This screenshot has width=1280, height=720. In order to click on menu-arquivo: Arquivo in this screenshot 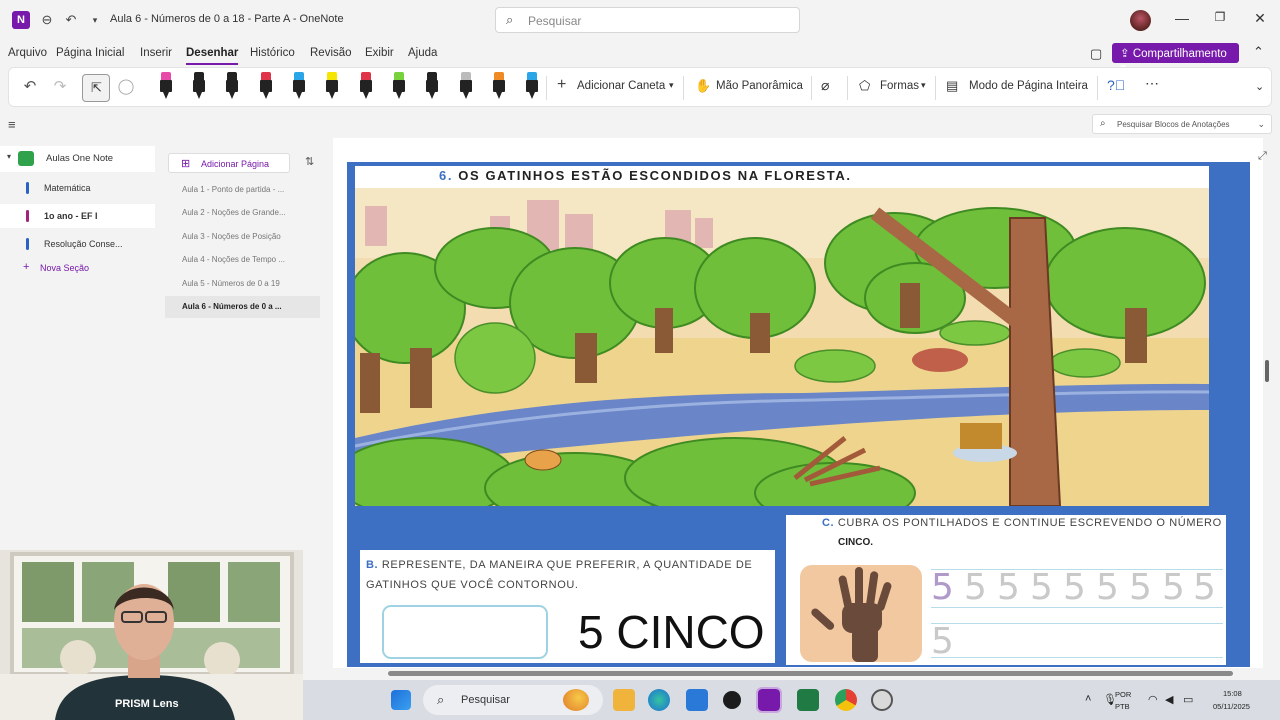, I will do `click(27, 53)`.